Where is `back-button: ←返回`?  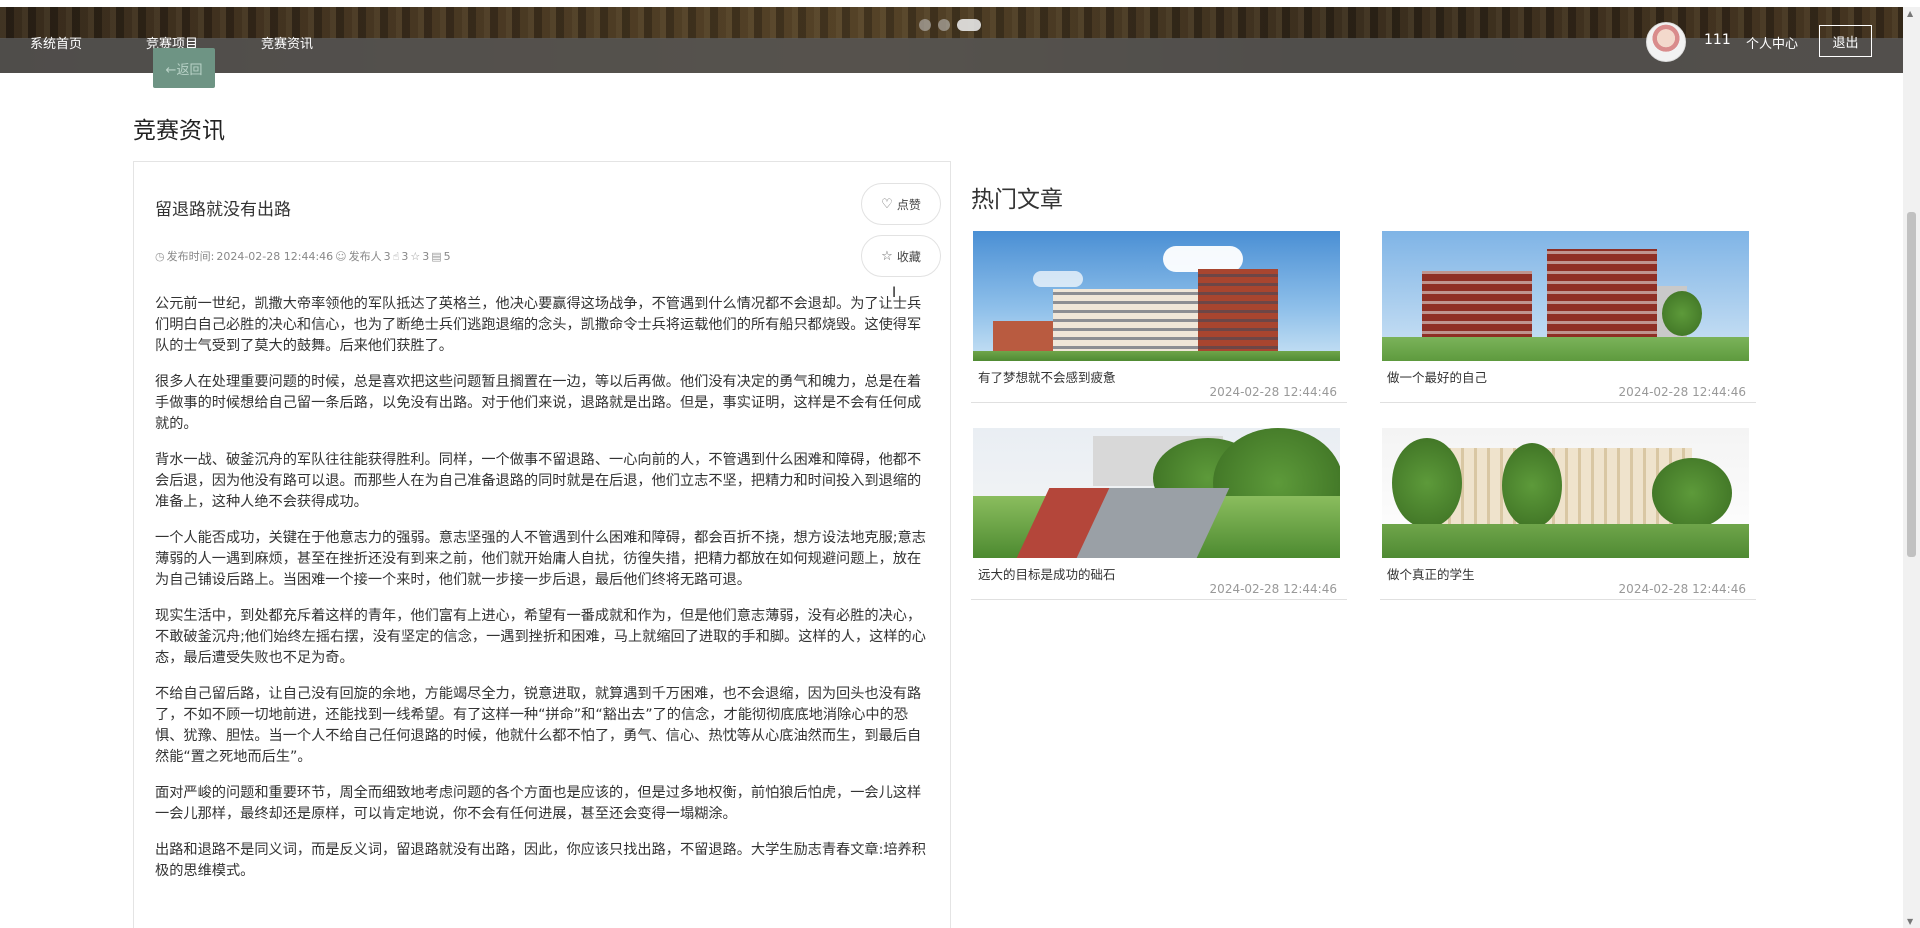
back-button: ←返回 is located at coordinates (184, 68).